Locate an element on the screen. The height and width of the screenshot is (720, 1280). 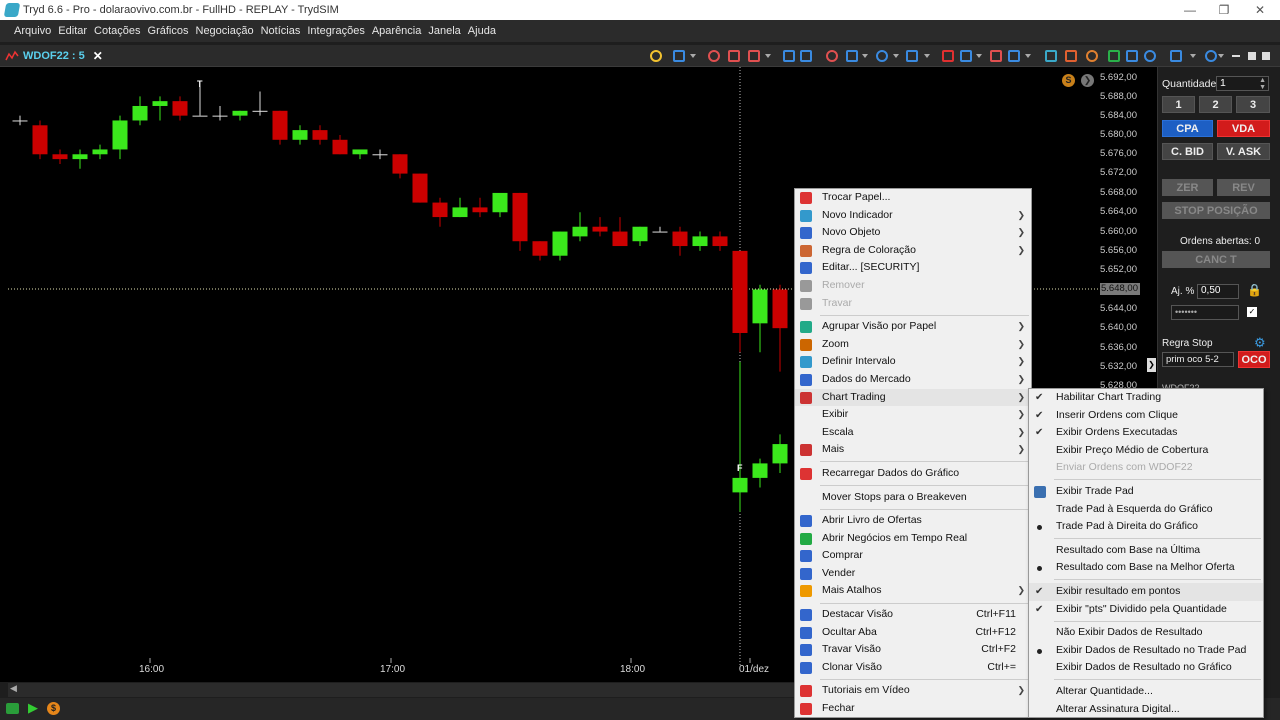
close-tab-icon: ✕ is located at coordinates (98, 56).